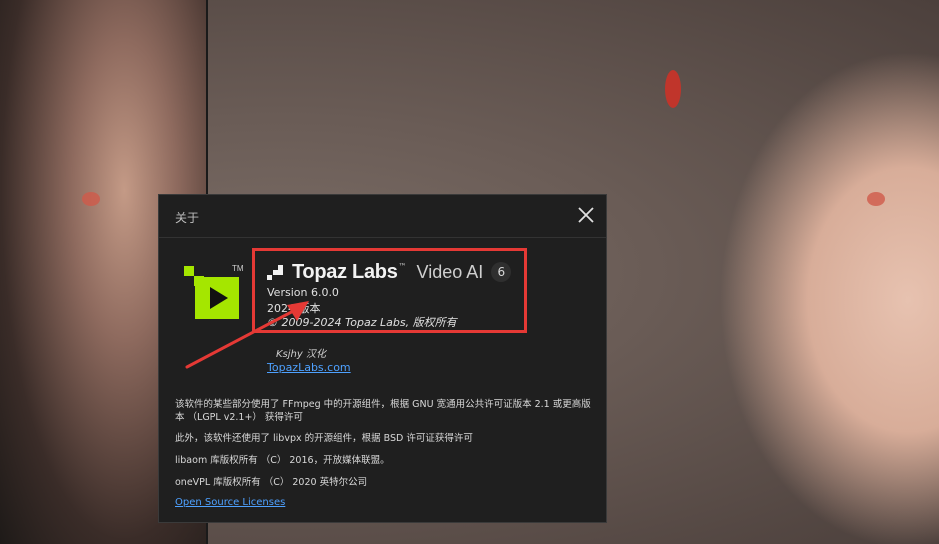 The image size is (939, 544). I want to click on website-link: TopazLabs.com, so click(309, 367).